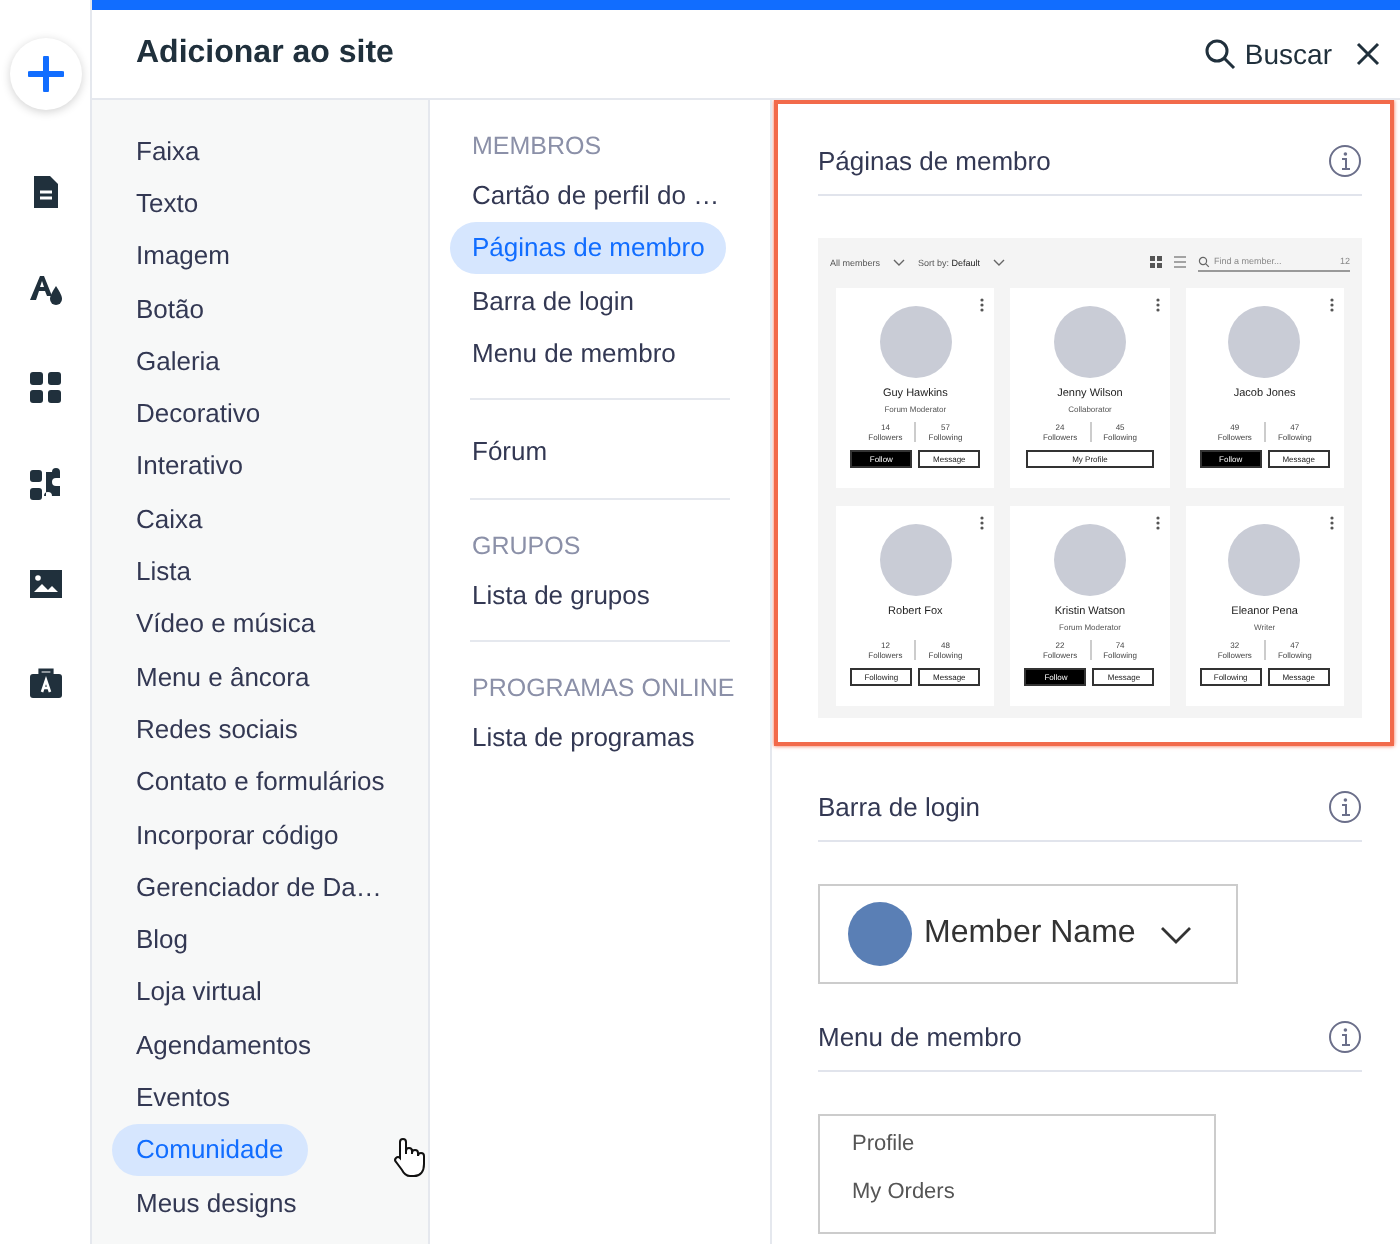 This screenshot has height=1244, width=1400. I want to click on apps-grid-icon, so click(45, 387).